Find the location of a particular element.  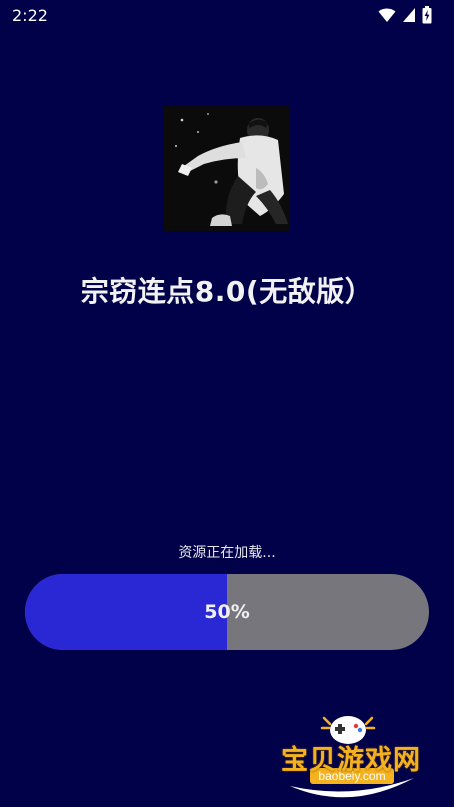

status-icons is located at coordinates (405, 15).